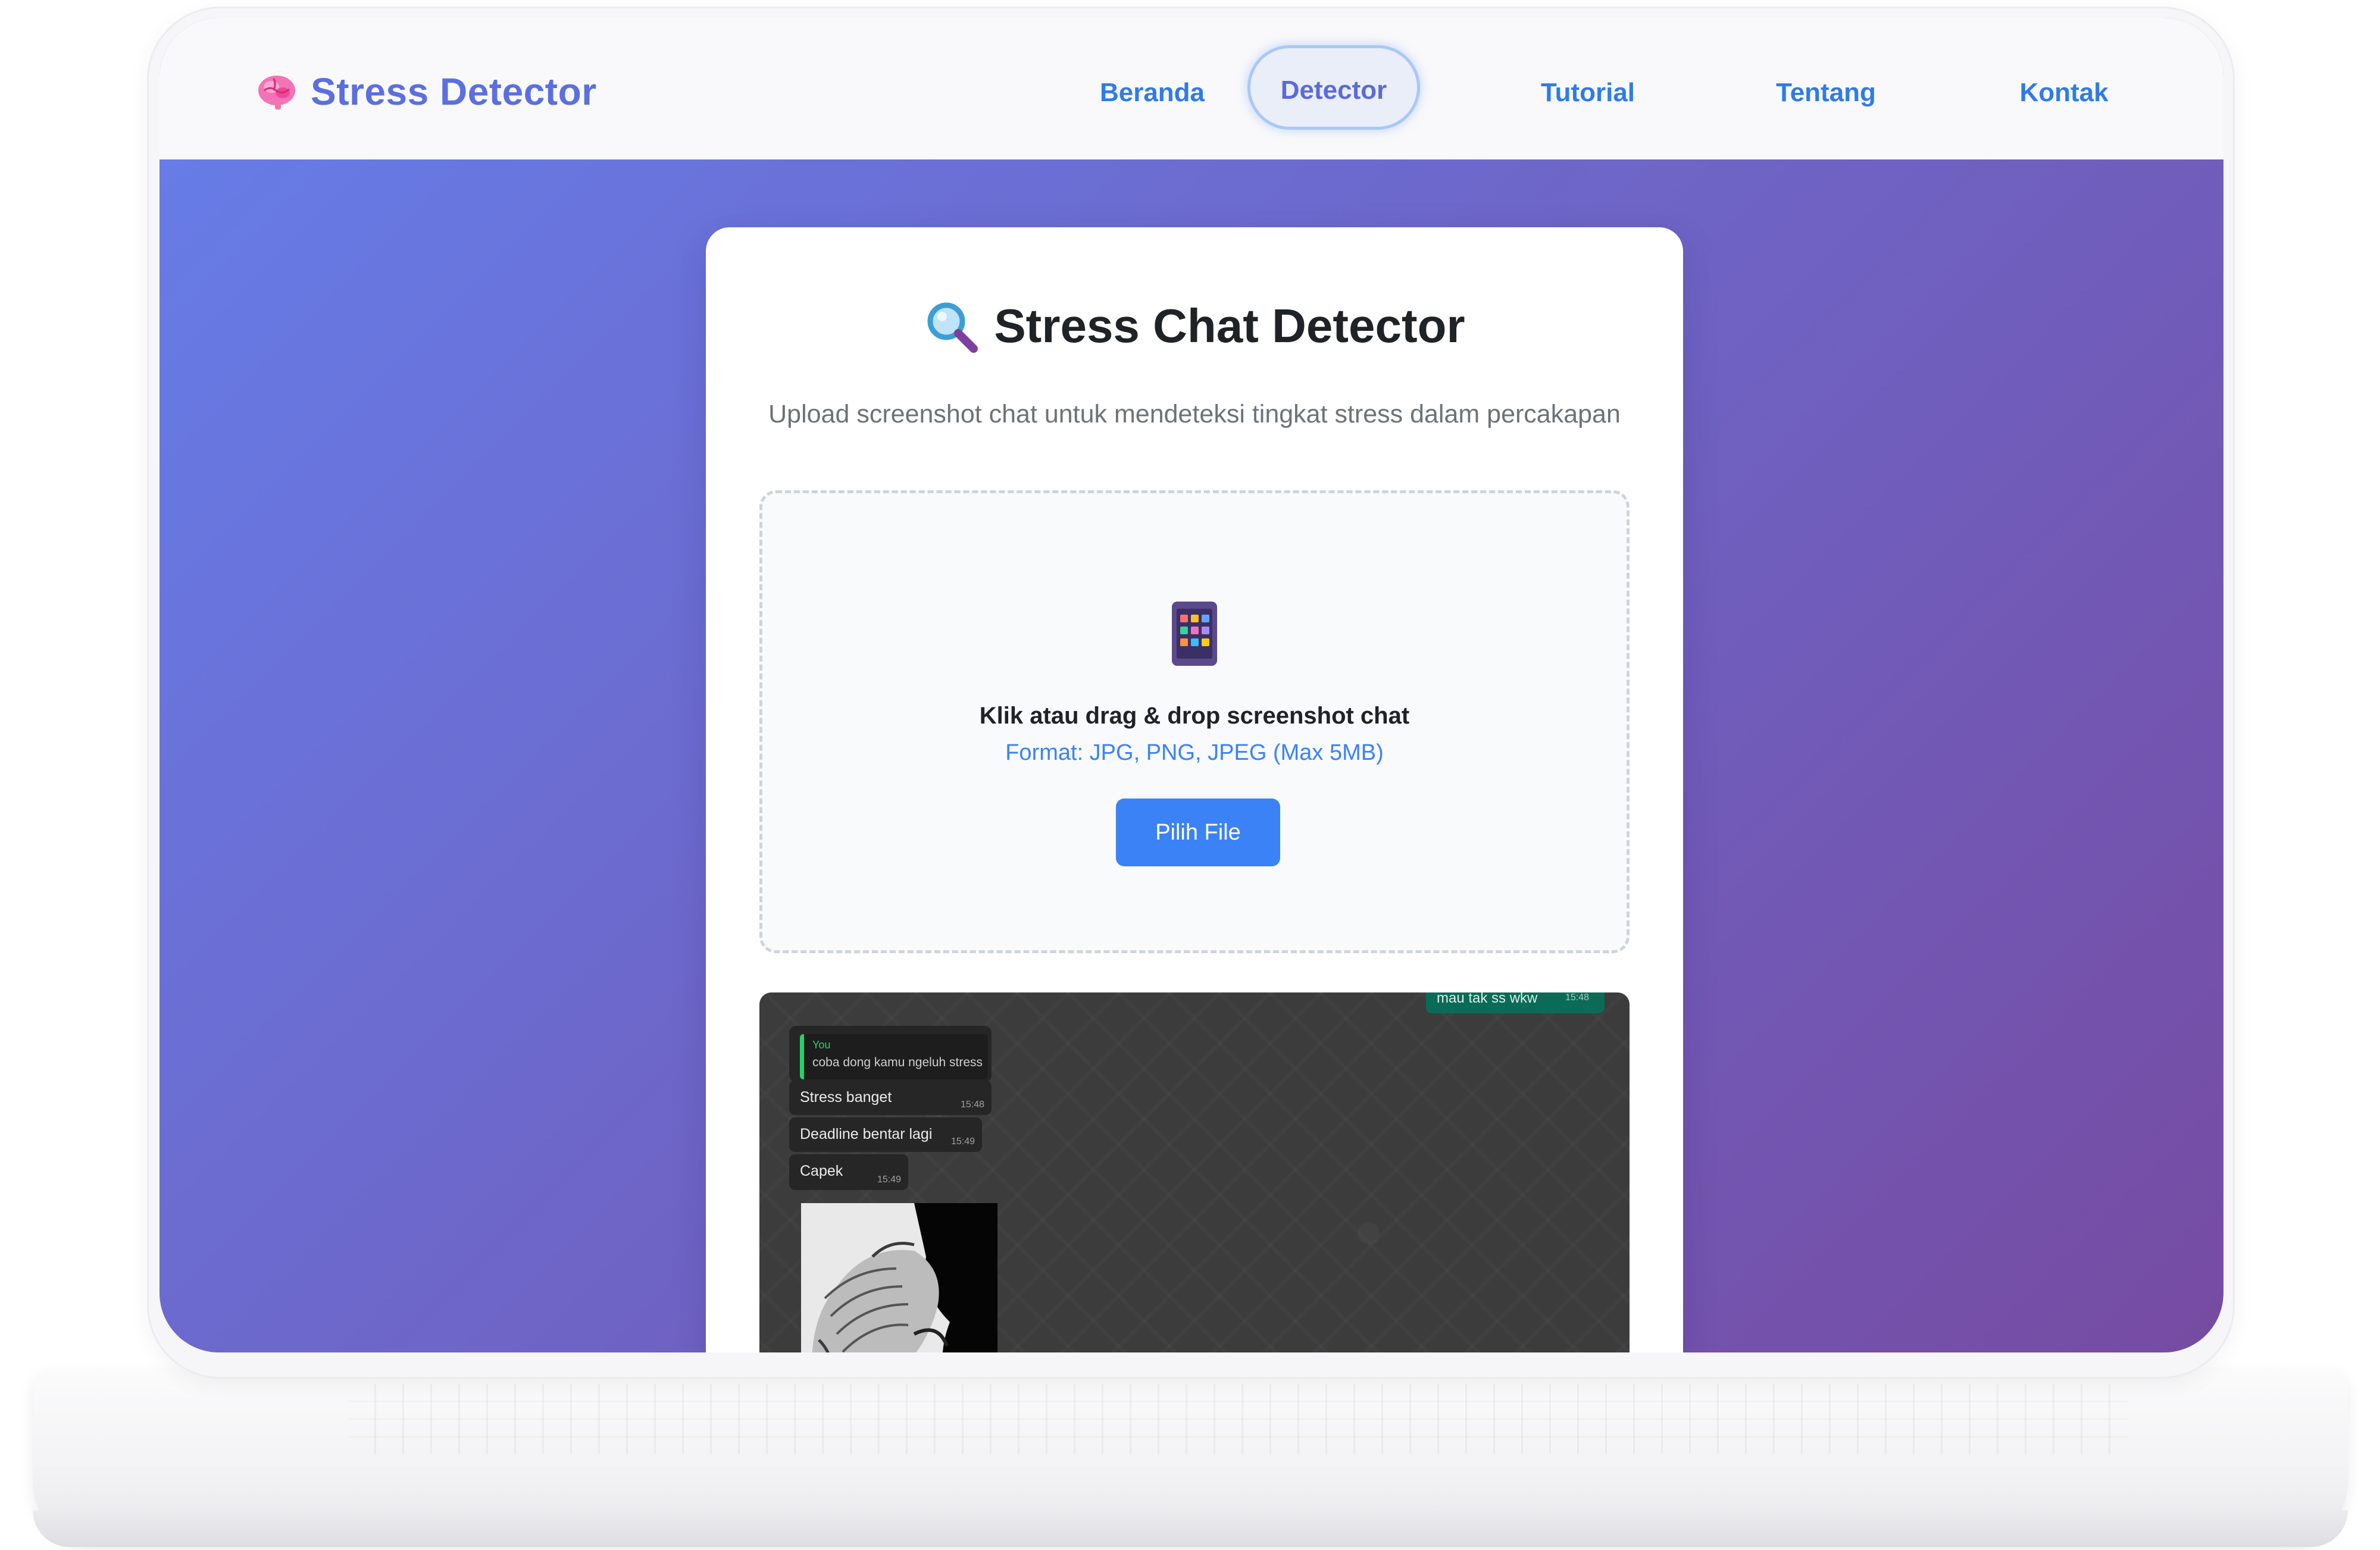 The height and width of the screenshot is (1550, 2380). I want to click on laptop-base-lip, so click(1190, 1528).